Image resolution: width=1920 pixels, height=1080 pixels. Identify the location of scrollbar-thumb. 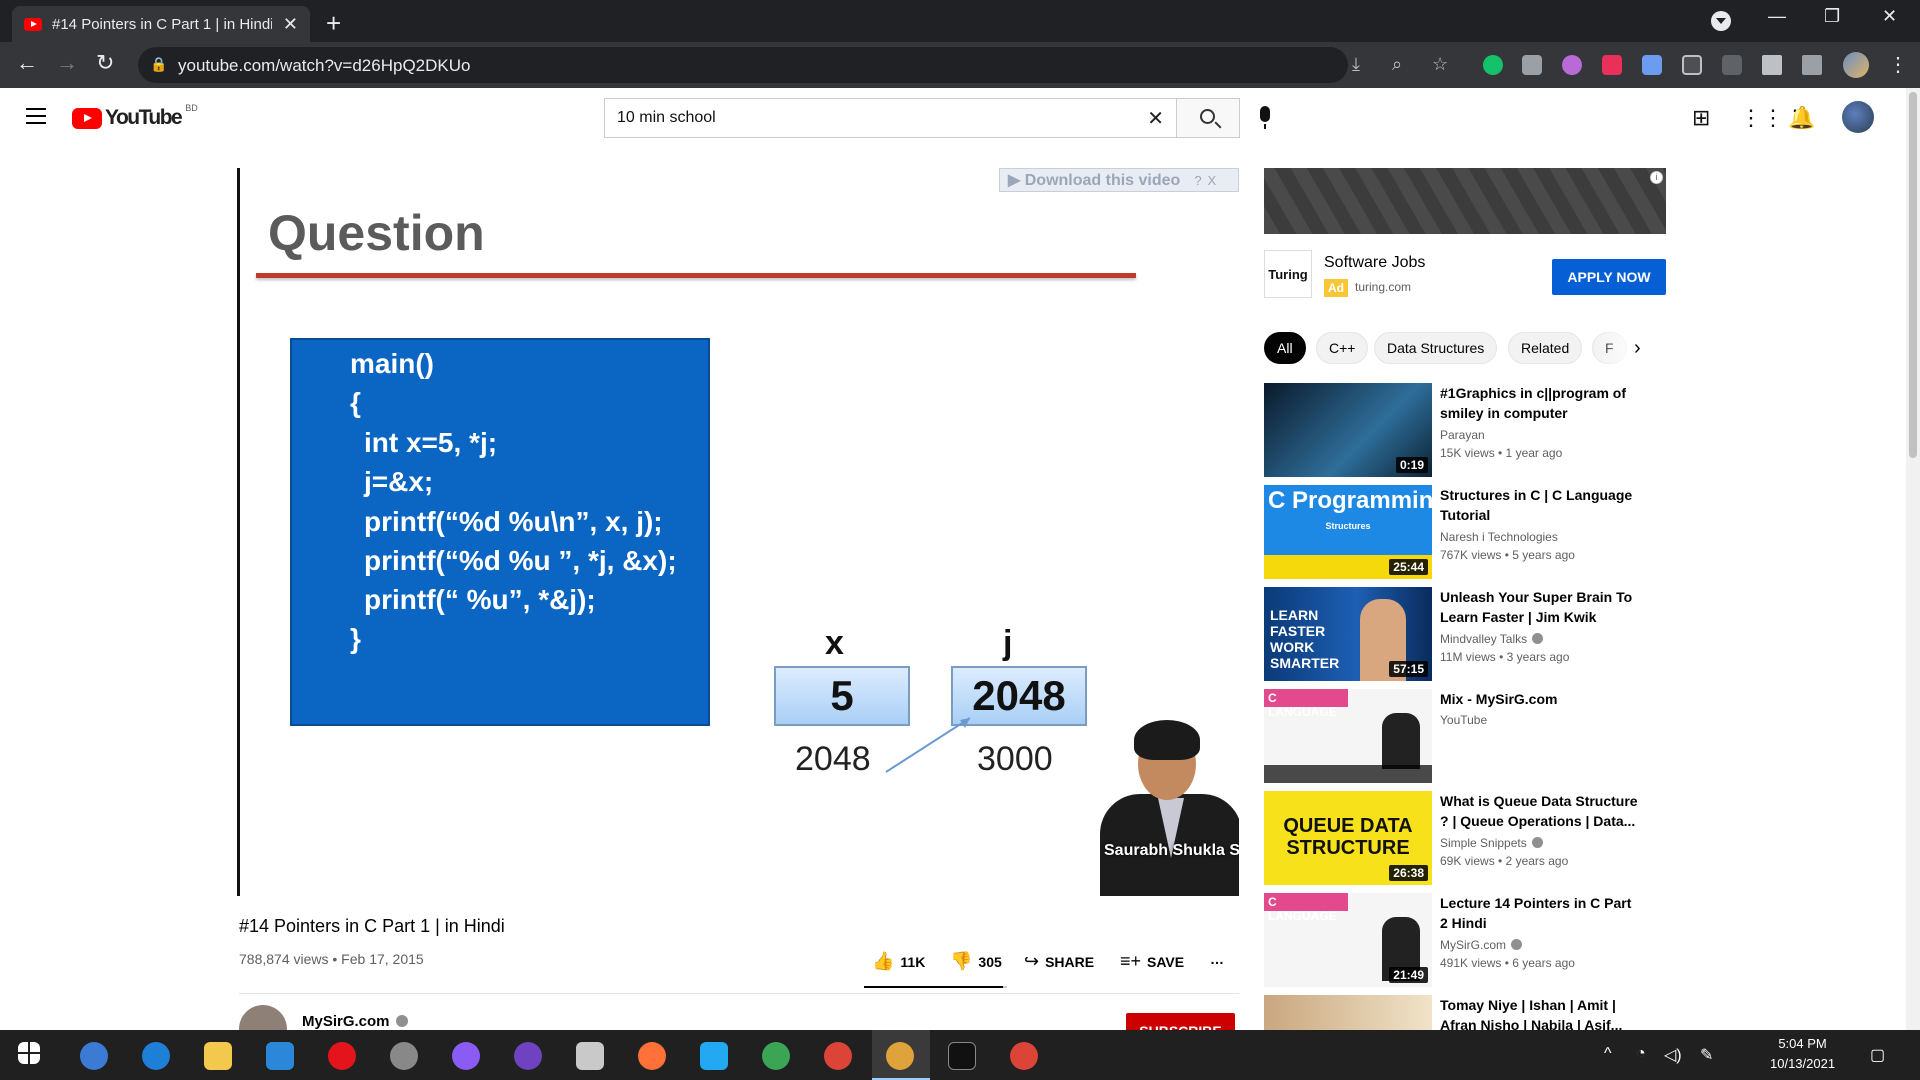
(1913, 275).